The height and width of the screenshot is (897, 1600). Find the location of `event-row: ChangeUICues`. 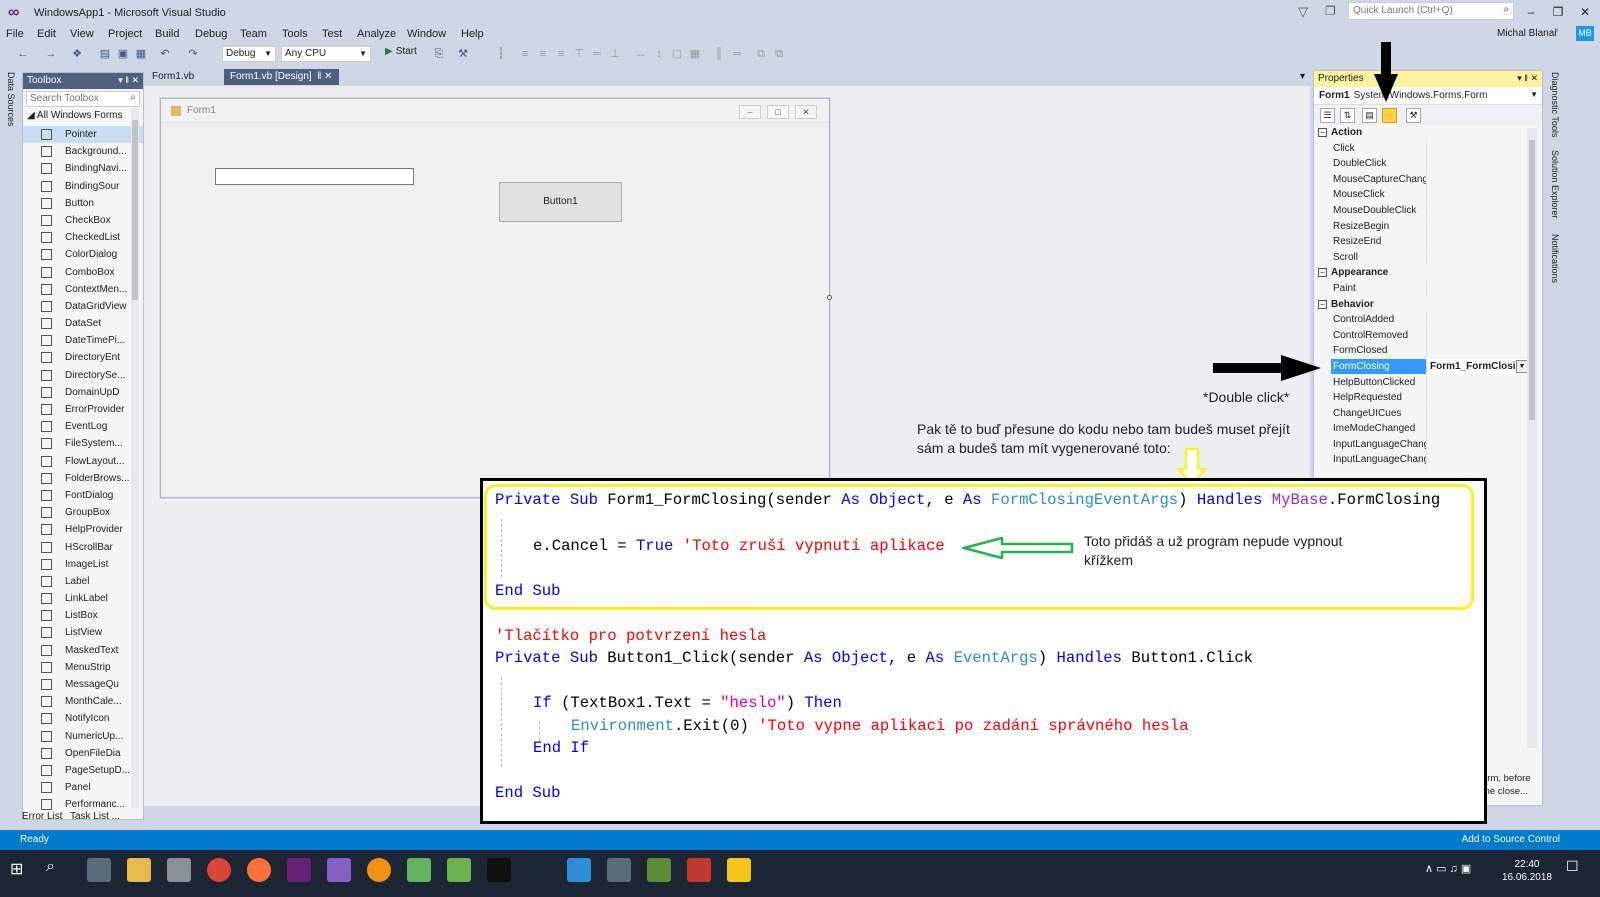

event-row: ChangeUICues is located at coordinates (1428, 413).